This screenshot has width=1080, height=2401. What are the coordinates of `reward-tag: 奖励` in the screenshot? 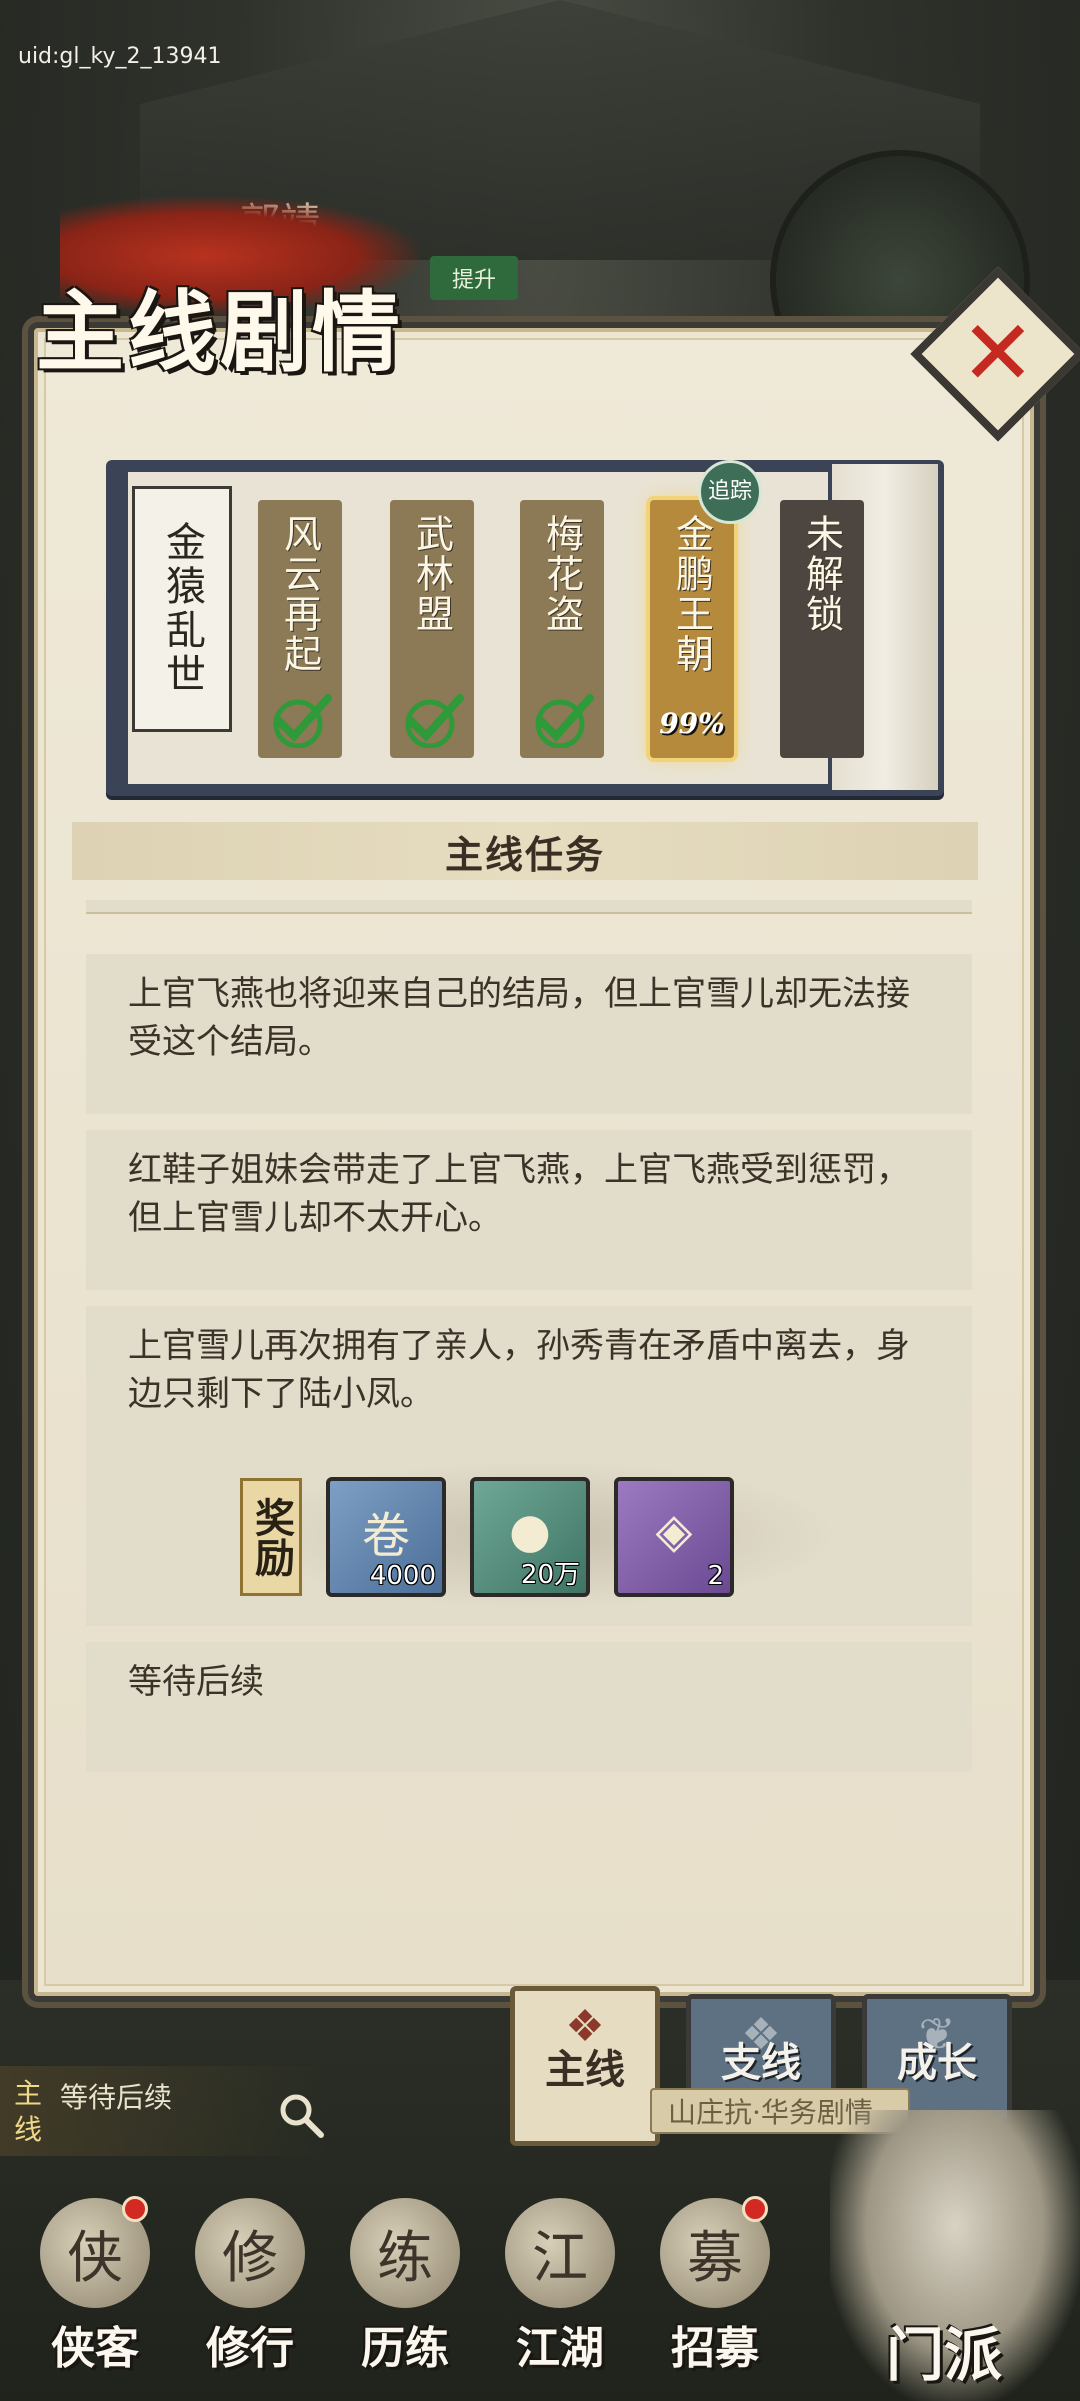 It's located at (271, 1537).